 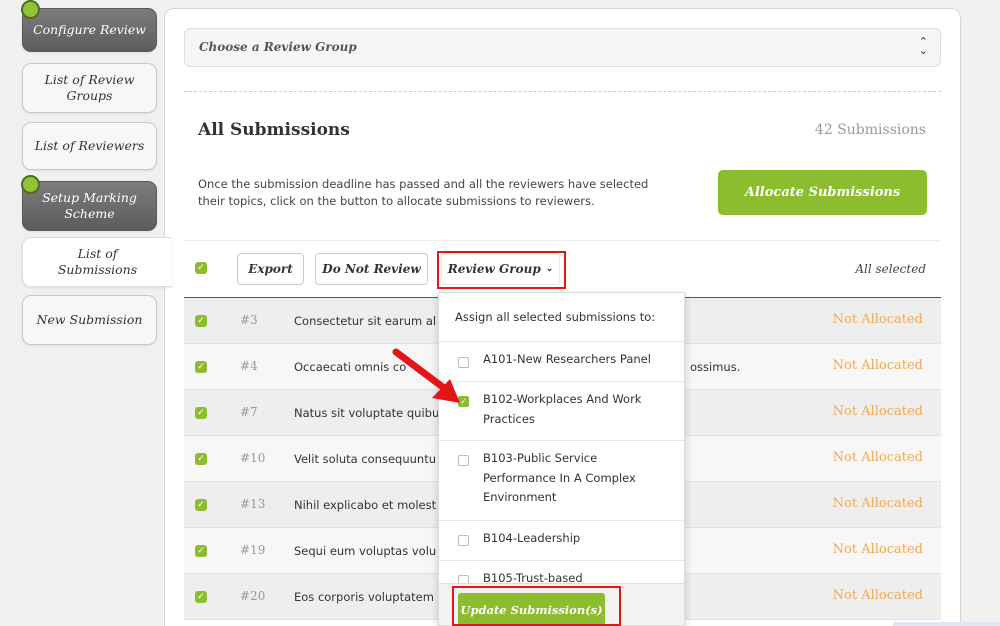 What do you see at coordinates (278, 47) in the screenshot?
I see `select-placeholder: Choose a Review Group` at bounding box center [278, 47].